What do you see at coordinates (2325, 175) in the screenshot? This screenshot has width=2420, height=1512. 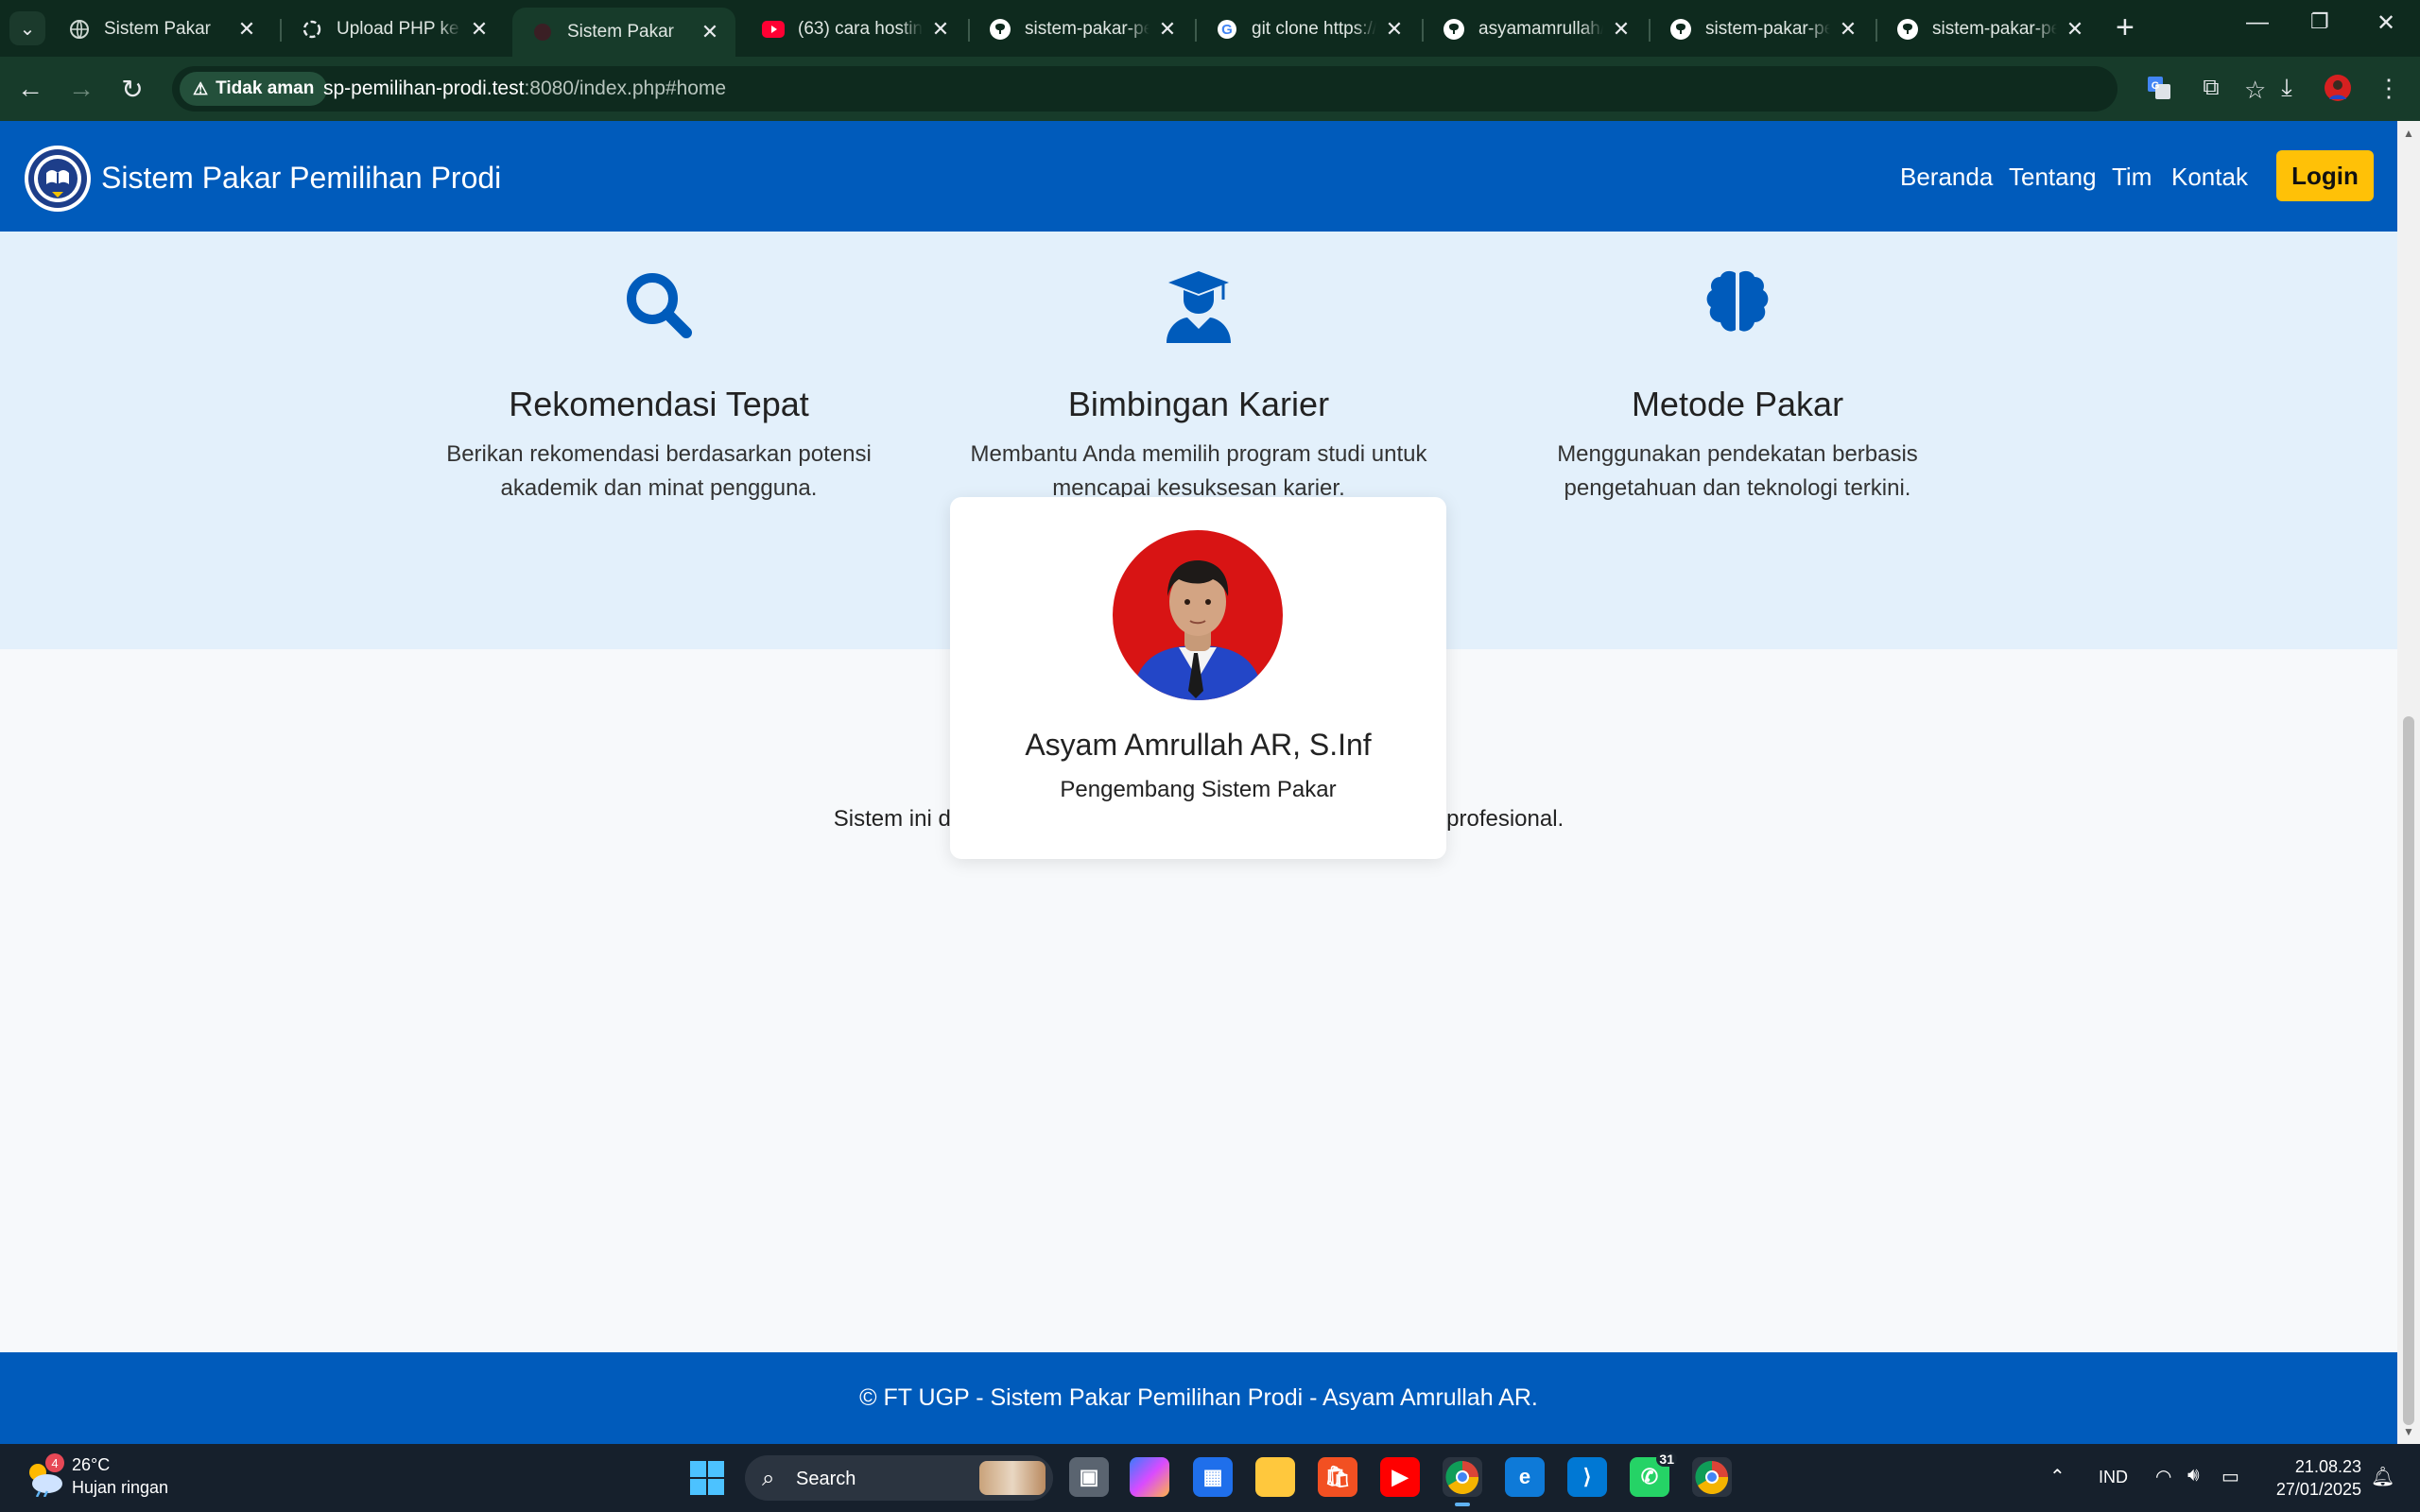 I see `login-button: Login` at bounding box center [2325, 175].